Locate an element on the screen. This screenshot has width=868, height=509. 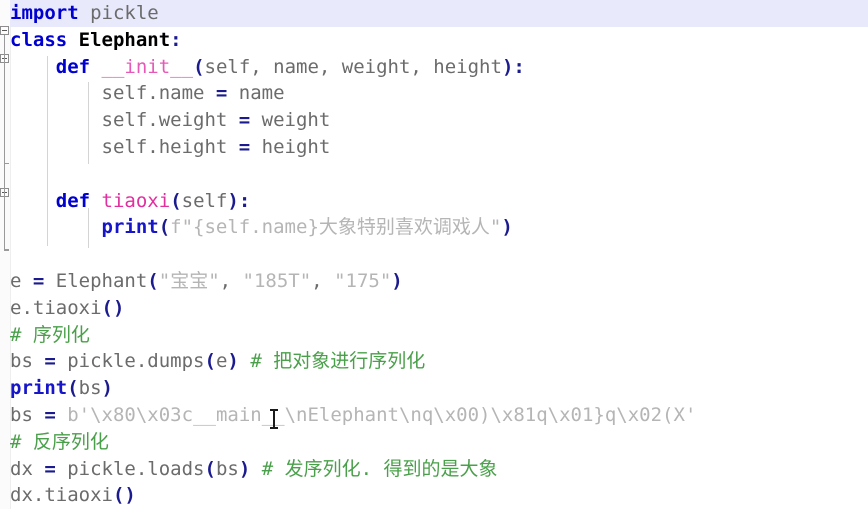
code-line: def tiaoxi(self): is located at coordinates (439, 201).